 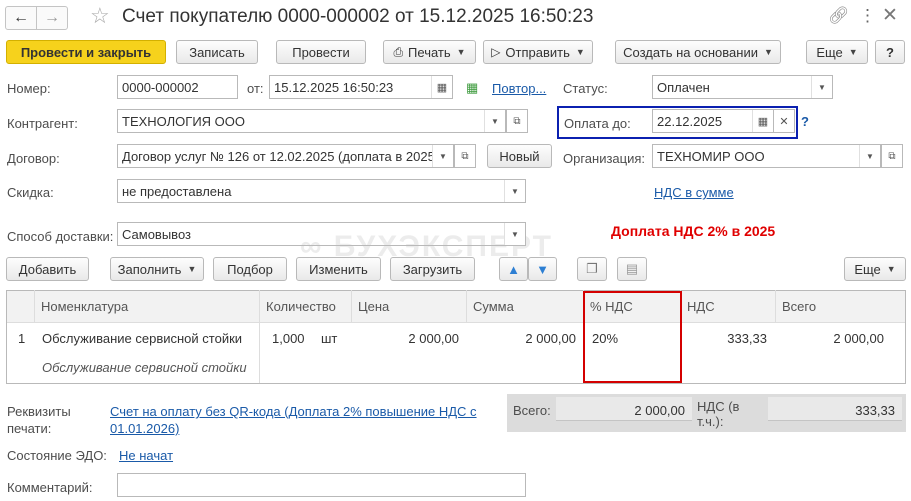 What do you see at coordinates (42, 123) in the screenshot?
I see `counterparty-label: Контрагент:` at bounding box center [42, 123].